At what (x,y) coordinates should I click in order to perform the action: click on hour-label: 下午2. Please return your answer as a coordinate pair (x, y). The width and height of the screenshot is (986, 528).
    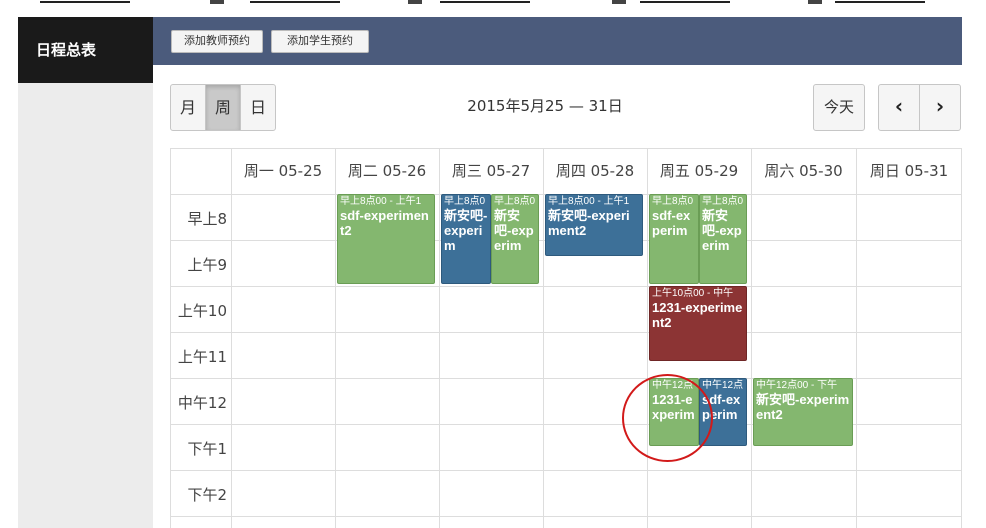
    Looking at the image, I should click on (207, 495).